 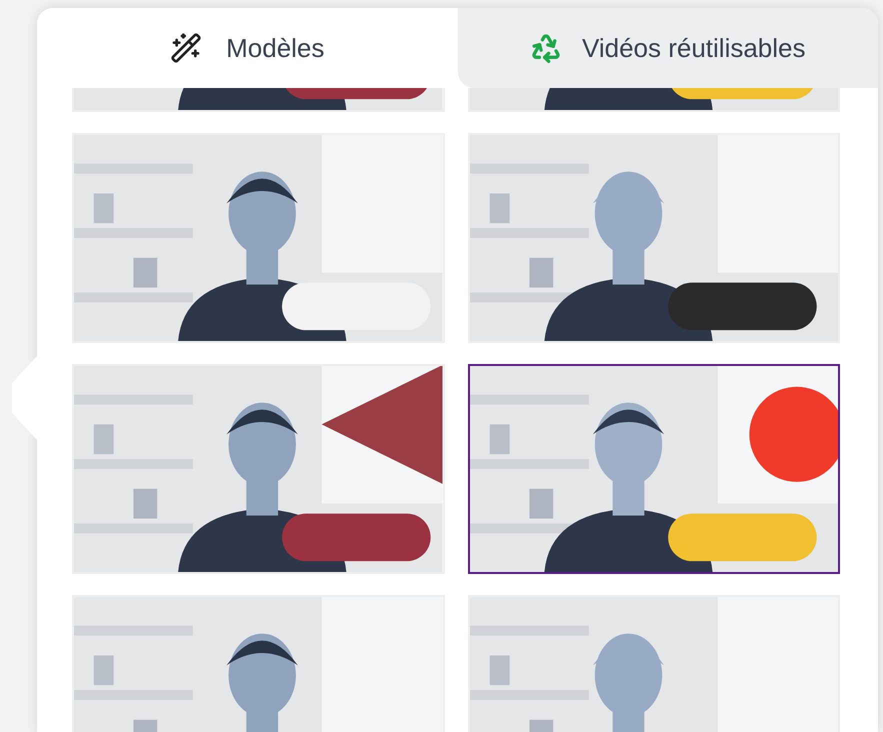 What do you see at coordinates (668, 48) in the screenshot?
I see `tab: Vidéos réutilisables` at bounding box center [668, 48].